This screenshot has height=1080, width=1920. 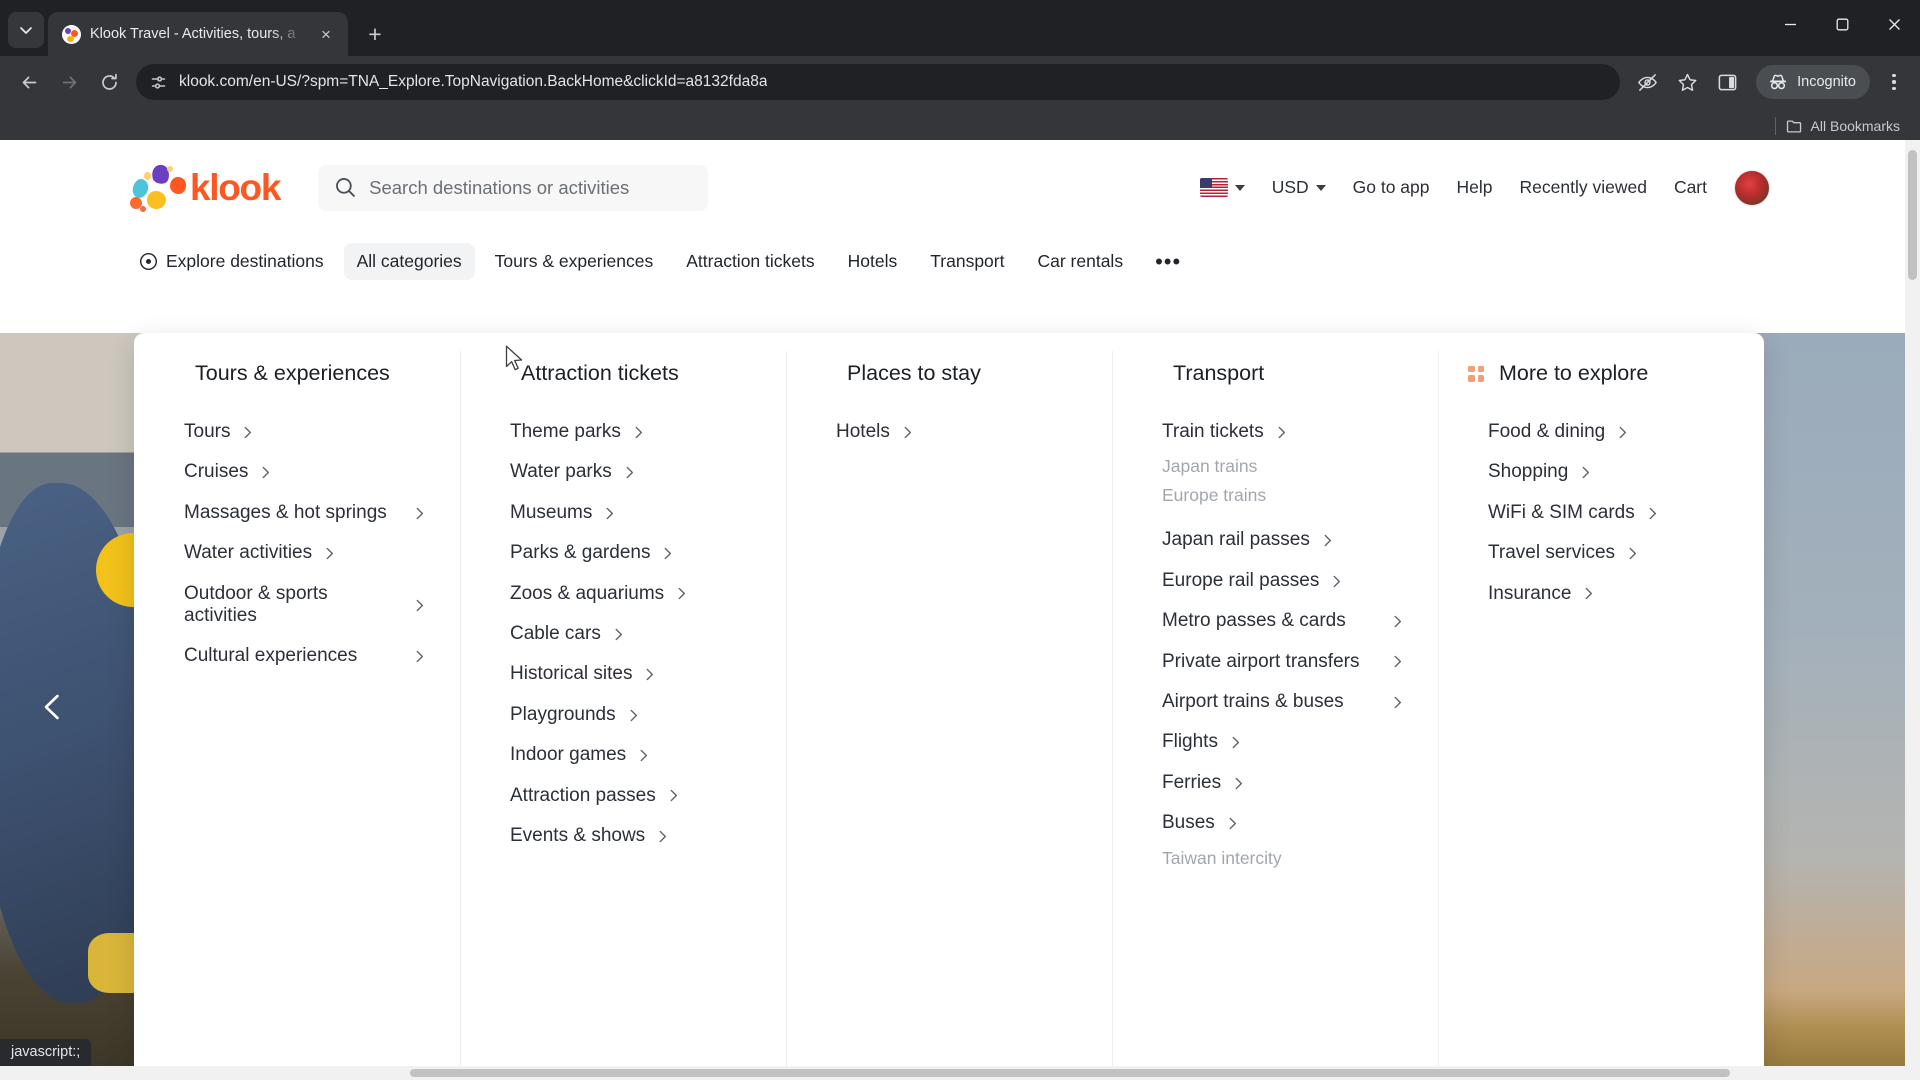 I want to click on column-header: More to explore, so click(x=1601, y=373).